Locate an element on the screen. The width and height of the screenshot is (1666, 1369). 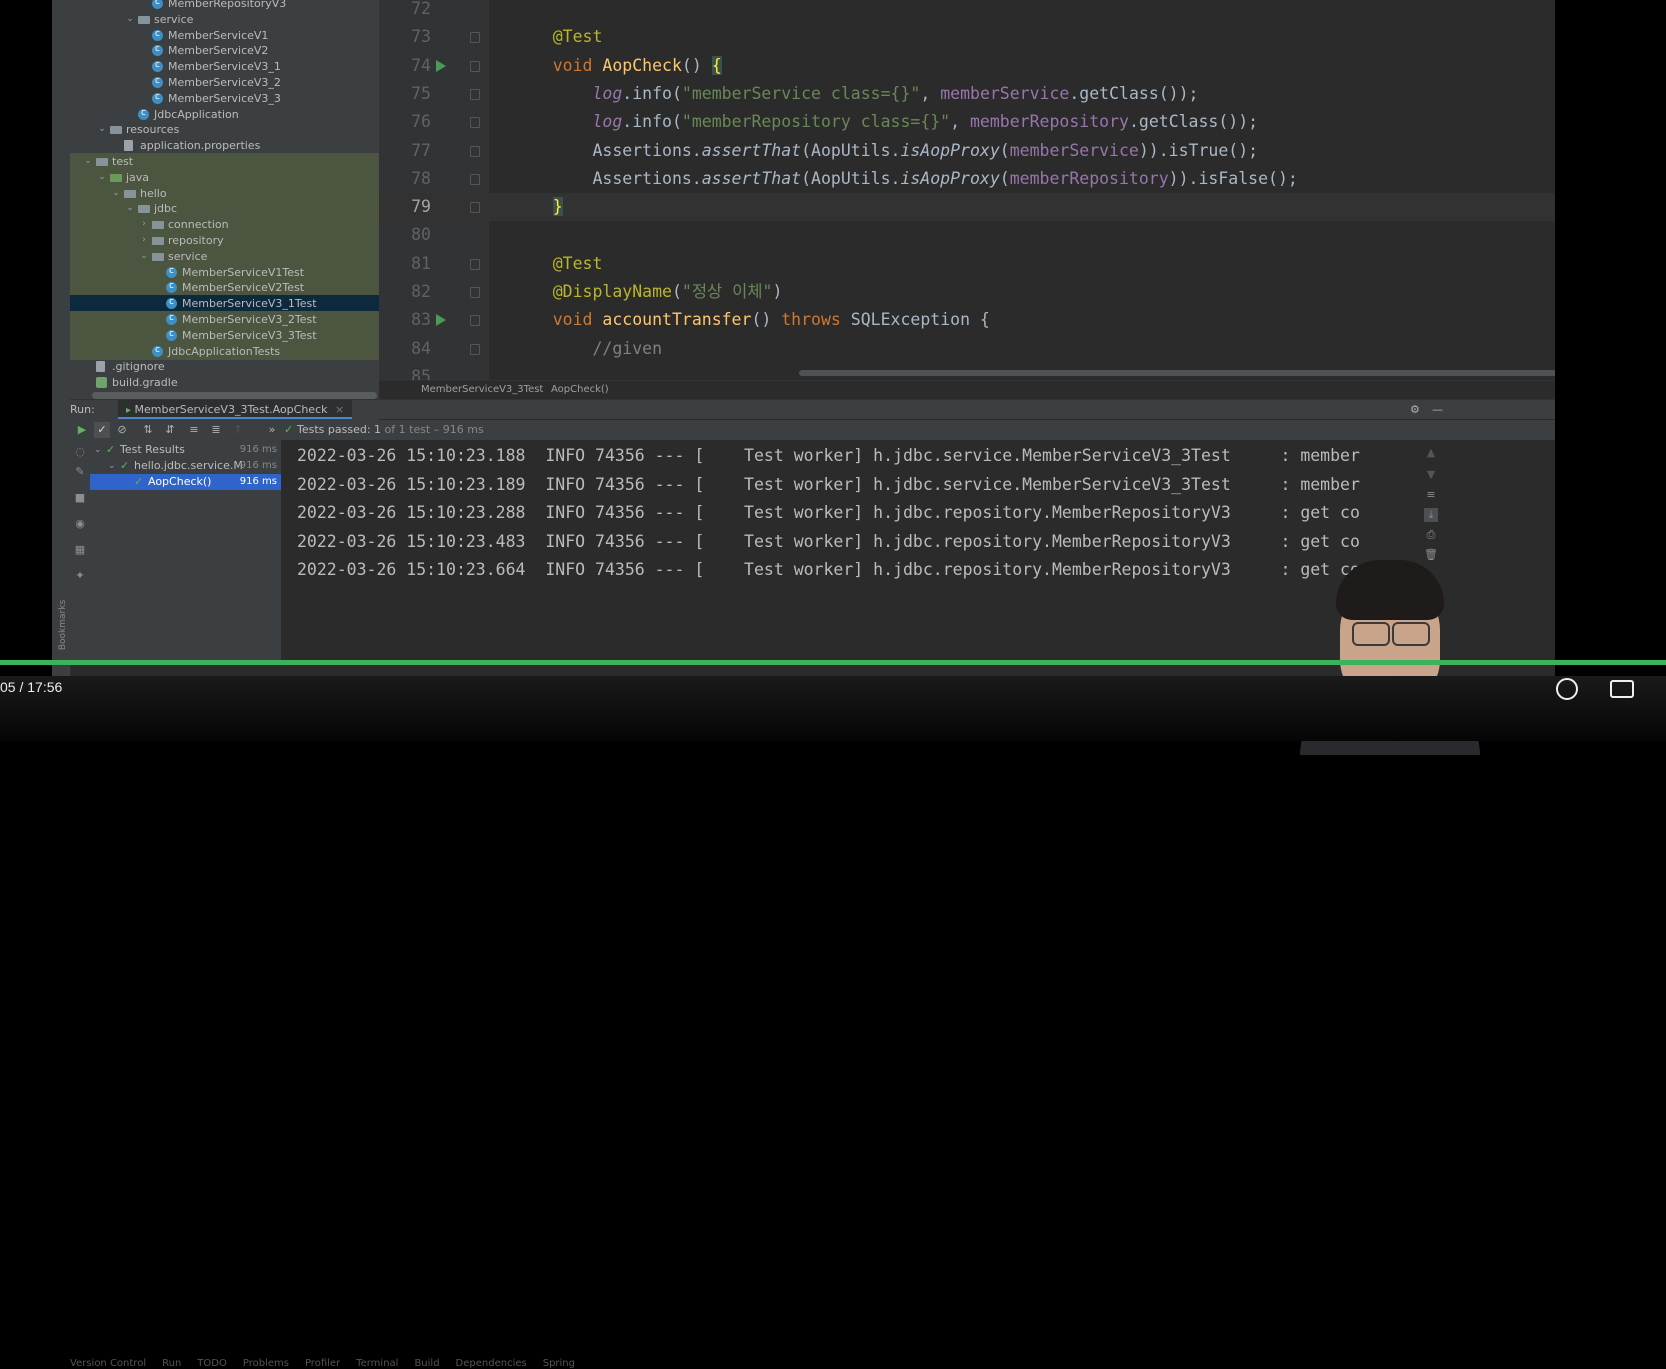
project-tree-item: application.properties is located at coordinates (224, 145).